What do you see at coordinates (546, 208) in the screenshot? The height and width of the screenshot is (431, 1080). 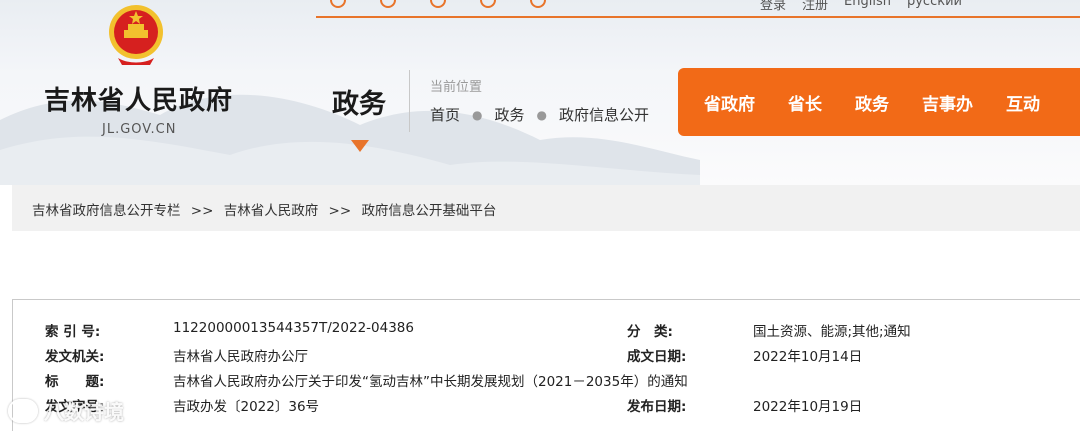 I see `breadcrumb: 吉林省政府信息公开专栏 >> 吉林省人民政府 >> 政府信息公开基础平台` at bounding box center [546, 208].